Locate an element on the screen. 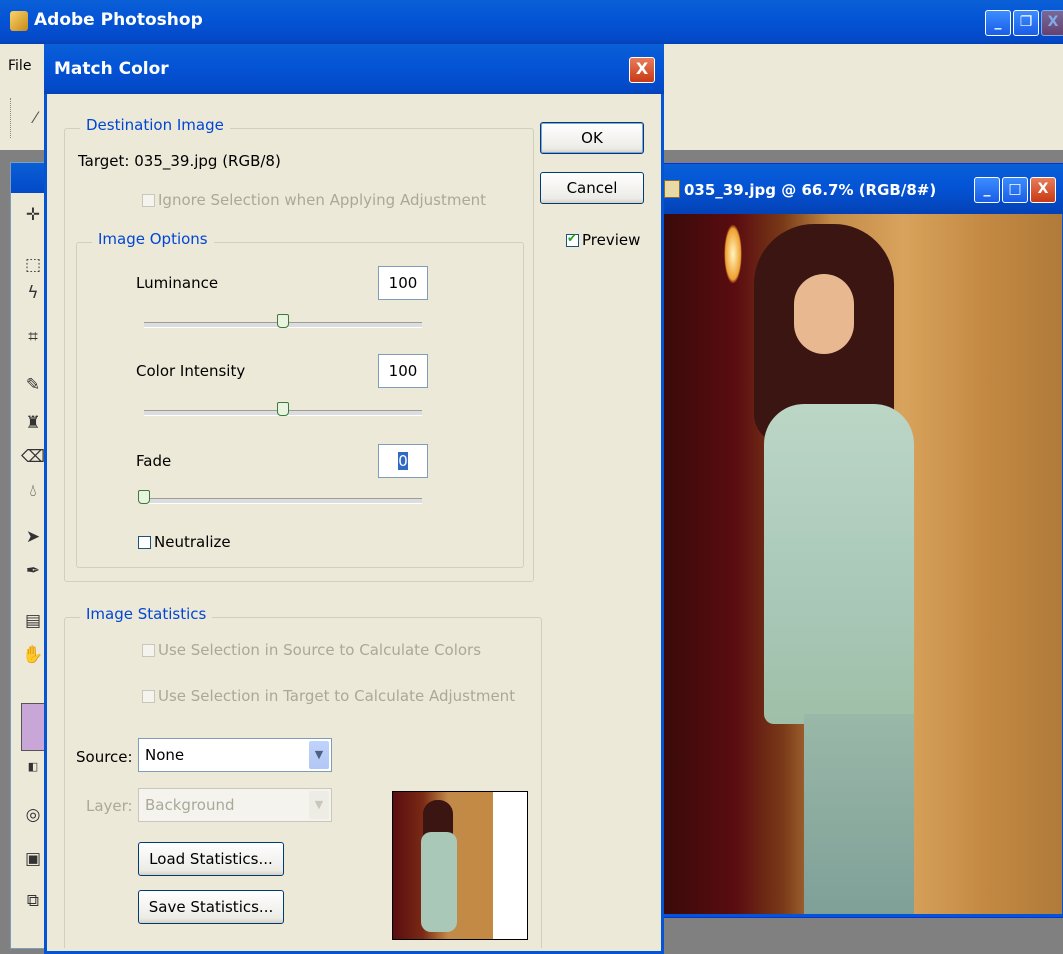 The height and width of the screenshot is (954, 1063). doc-close-button: X is located at coordinates (1043, 190).